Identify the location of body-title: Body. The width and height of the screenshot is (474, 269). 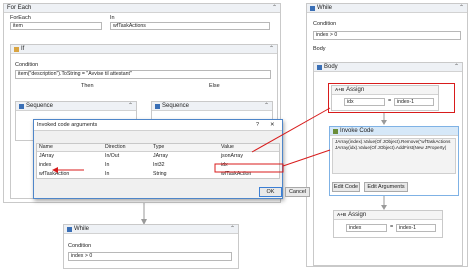
(331, 67).